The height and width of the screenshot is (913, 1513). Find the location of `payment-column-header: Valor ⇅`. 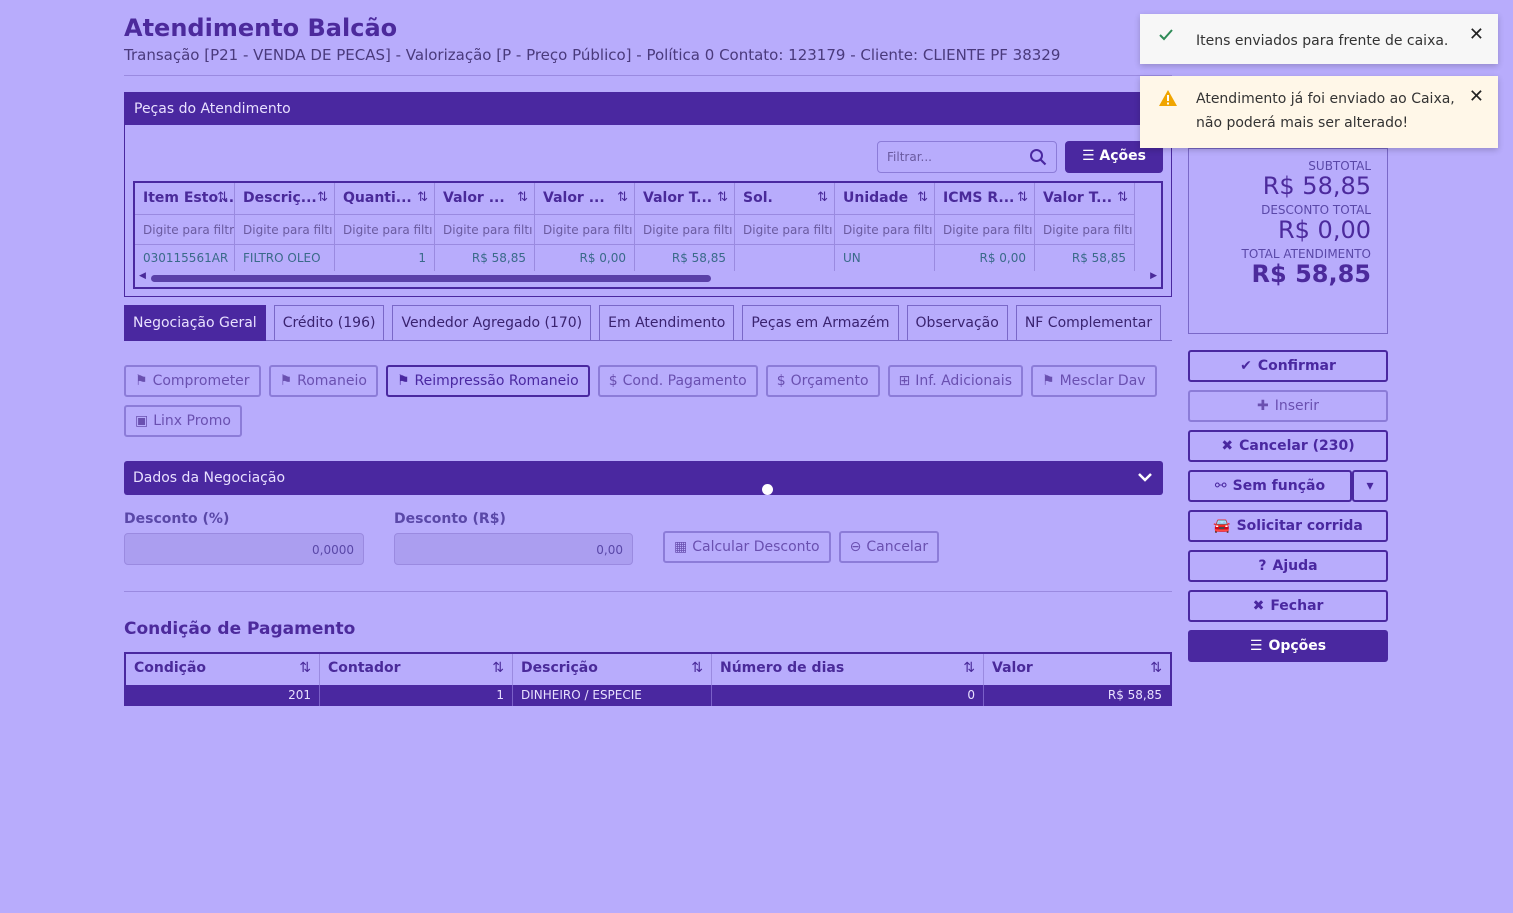

payment-column-header: Valor ⇅ is located at coordinates (1077, 669).